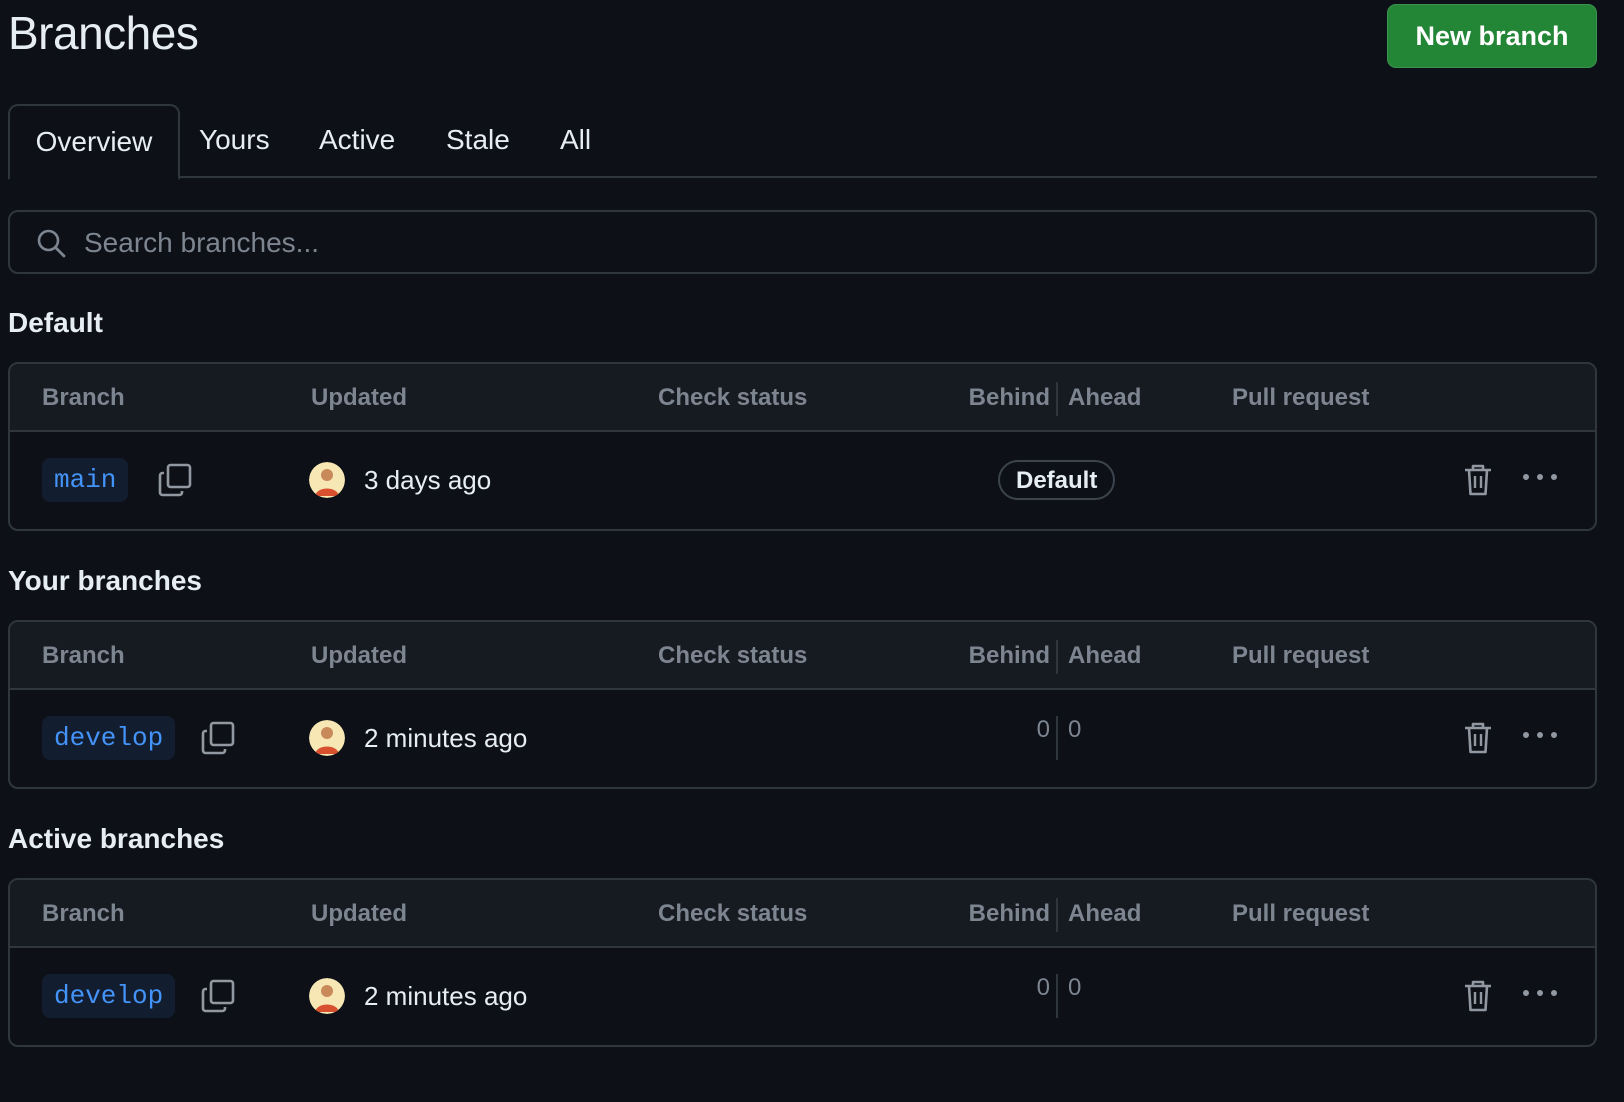  Describe the element at coordinates (105, 580) in the screenshot. I see `section-title-your-branches: Your branches` at that location.